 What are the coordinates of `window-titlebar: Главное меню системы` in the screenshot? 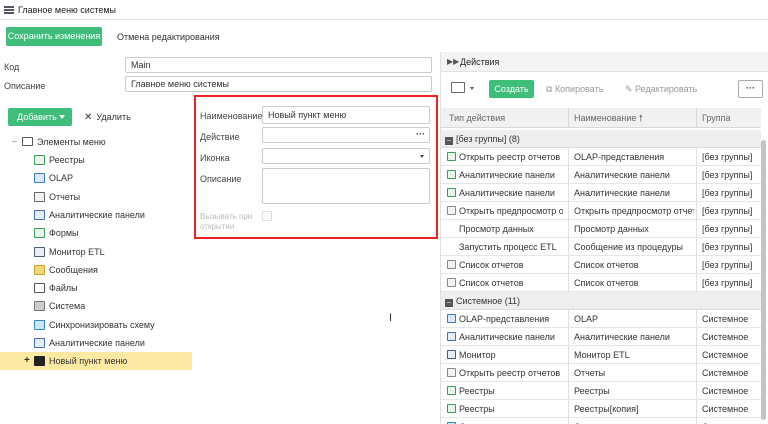 It's located at (384, 10).